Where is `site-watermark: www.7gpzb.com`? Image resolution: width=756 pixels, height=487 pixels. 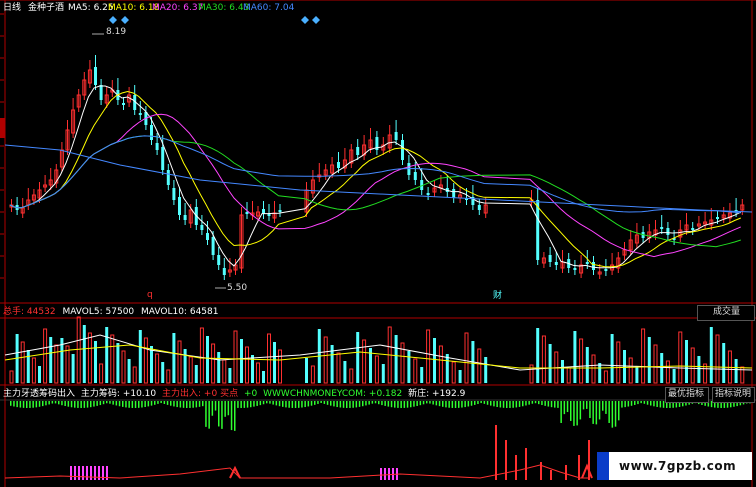
site-watermark: www.7gpzb.com is located at coordinates (674, 466).